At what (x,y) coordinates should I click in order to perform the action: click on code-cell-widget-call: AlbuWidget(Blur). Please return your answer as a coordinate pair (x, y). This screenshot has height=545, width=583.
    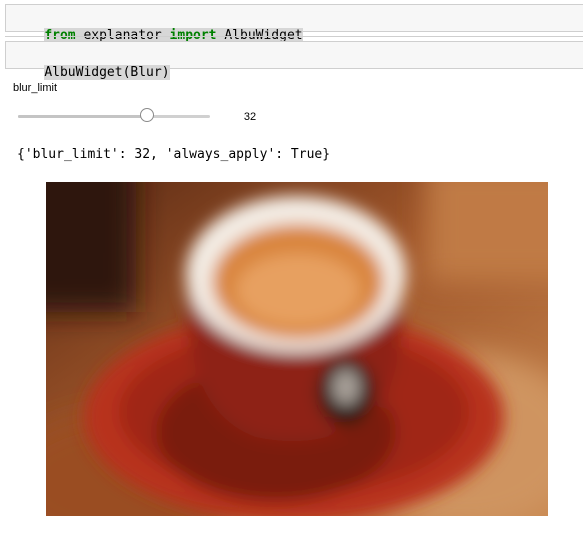
    Looking at the image, I should click on (294, 60).